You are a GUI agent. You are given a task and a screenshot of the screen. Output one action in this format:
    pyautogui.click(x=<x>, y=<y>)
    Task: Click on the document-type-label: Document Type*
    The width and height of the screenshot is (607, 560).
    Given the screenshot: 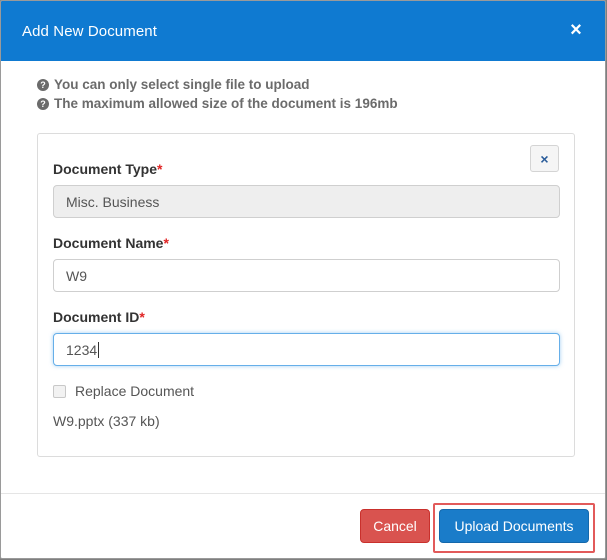 What is the action you would take?
    pyautogui.click(x=108, y=169)
    